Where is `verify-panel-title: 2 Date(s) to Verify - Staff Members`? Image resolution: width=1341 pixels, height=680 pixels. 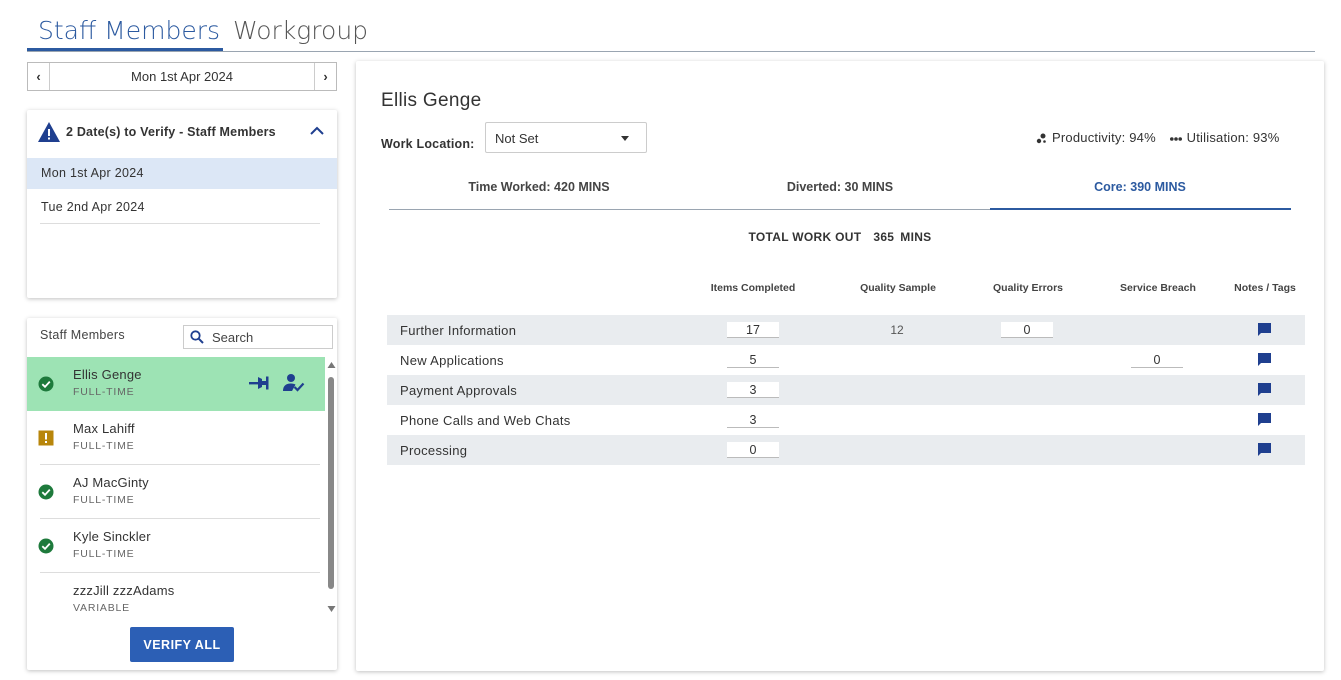 verify-panel-title: 2 Date(s) to Verify - Staff Members is located at coordinates (171, 132).